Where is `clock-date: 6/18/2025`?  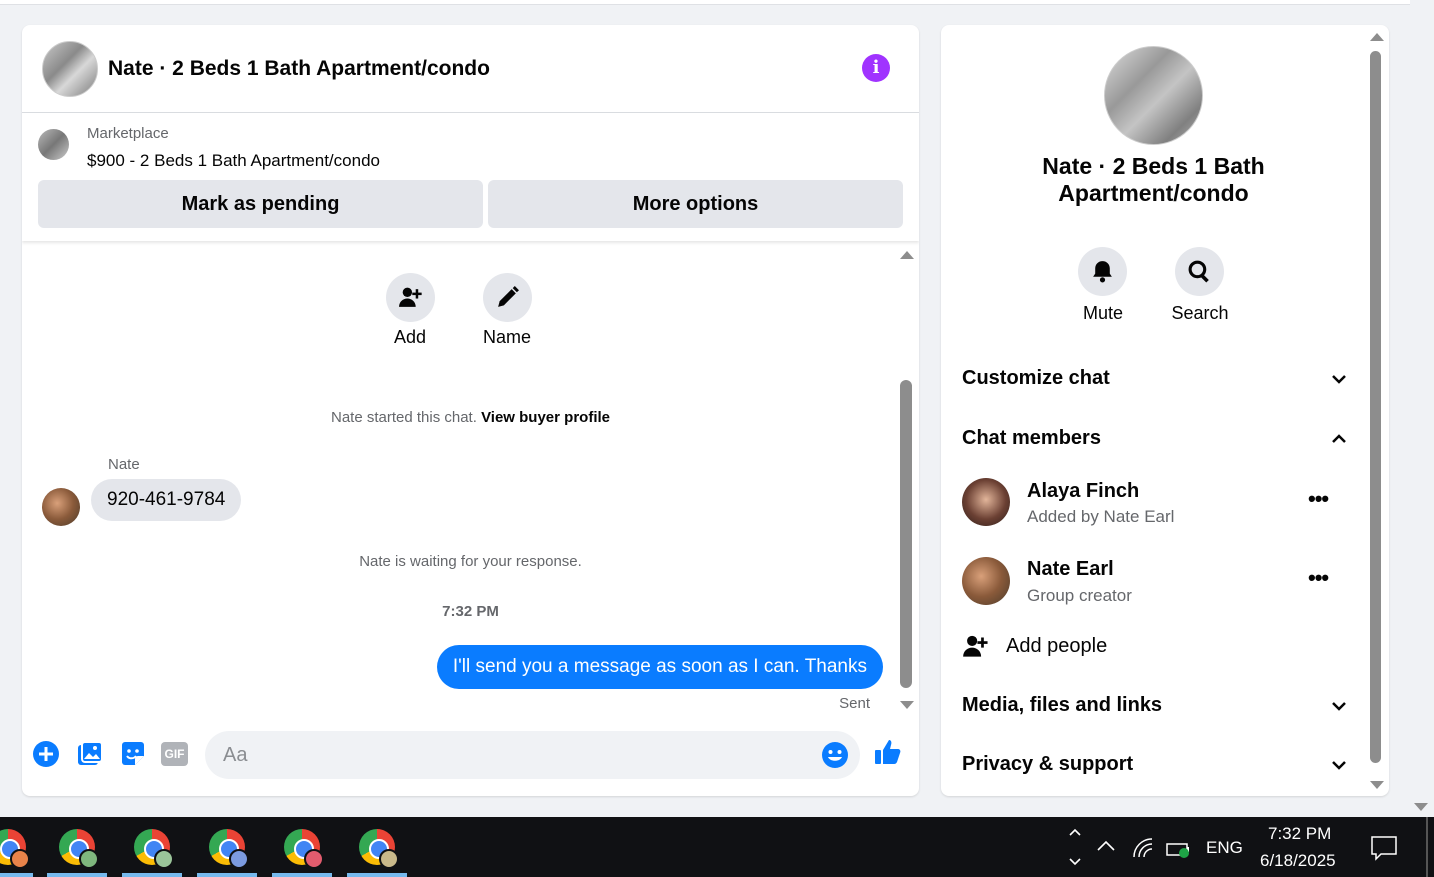 clock-date: 6/18/2025 is located at coordinates (1298, 861).